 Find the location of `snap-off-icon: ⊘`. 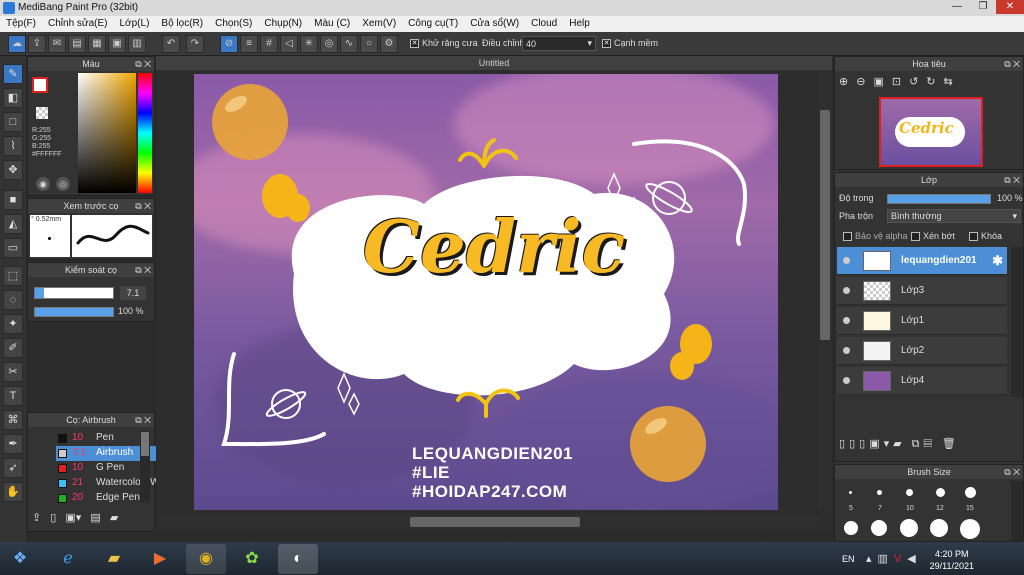

snap-off-icon: ⊘ is located at coordinates (229, 44).